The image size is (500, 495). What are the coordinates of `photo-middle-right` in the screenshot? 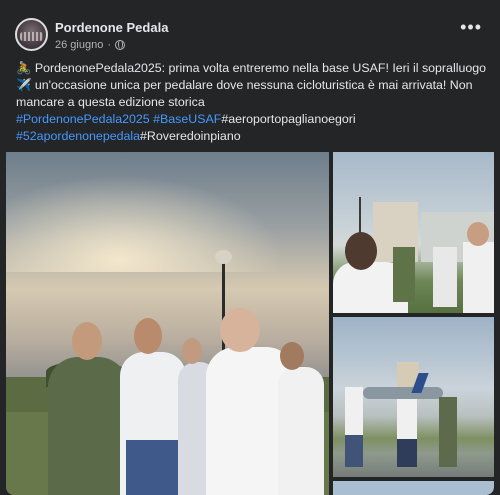 It's located at (413, 397).